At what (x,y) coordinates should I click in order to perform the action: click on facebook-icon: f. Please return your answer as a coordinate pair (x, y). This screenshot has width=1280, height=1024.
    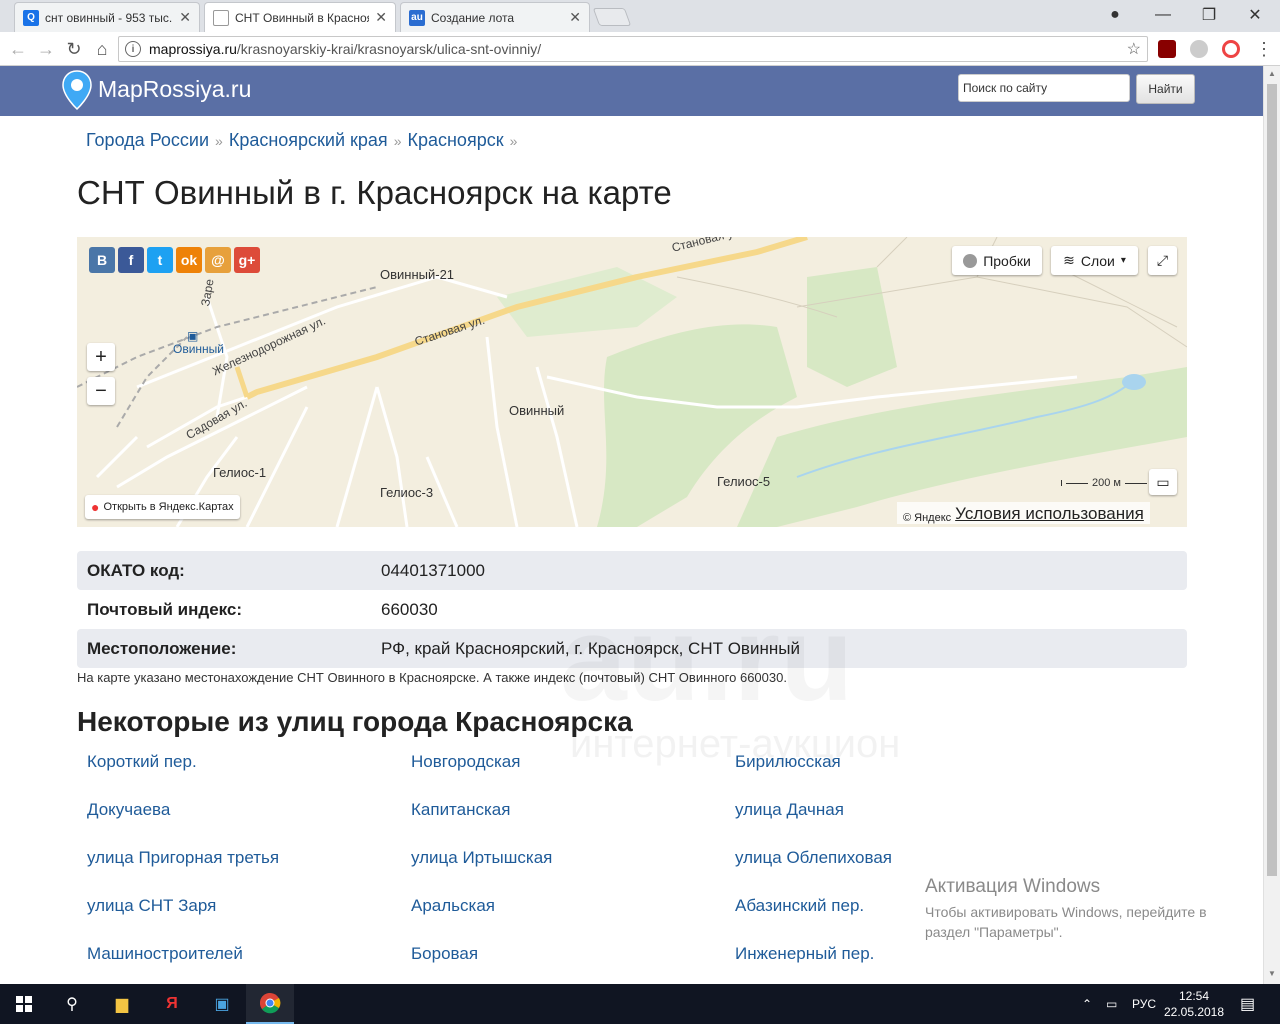
    Looking at the image, I should click on (131, 260).